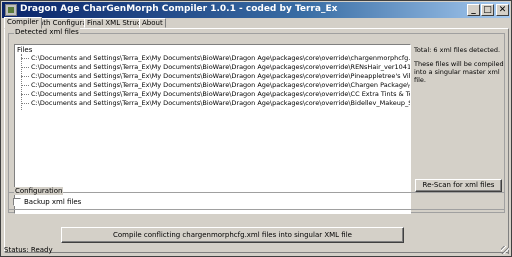 This screenshot has height=257, width=512. What do you see at coordinates (505, 250) in the screenshot?
I see `resize-grip` at bounding box center [505, 250].